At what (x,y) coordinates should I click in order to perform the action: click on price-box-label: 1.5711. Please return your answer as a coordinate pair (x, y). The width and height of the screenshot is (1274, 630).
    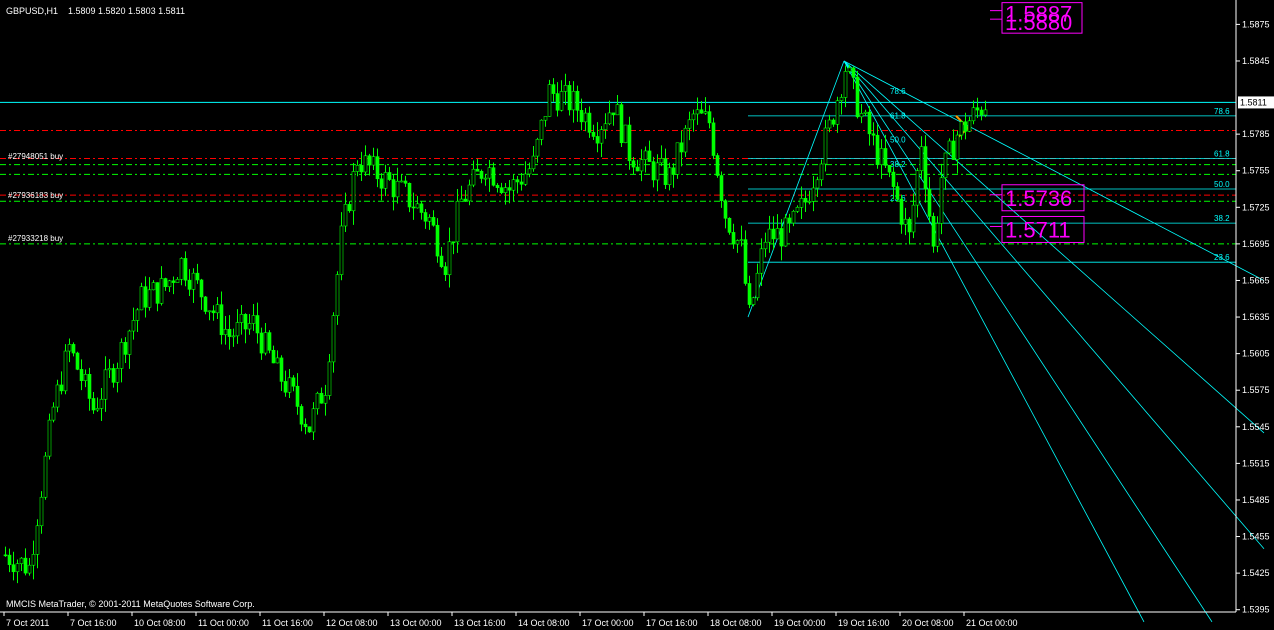
    Looking at the image, I should click on (1038, 229).